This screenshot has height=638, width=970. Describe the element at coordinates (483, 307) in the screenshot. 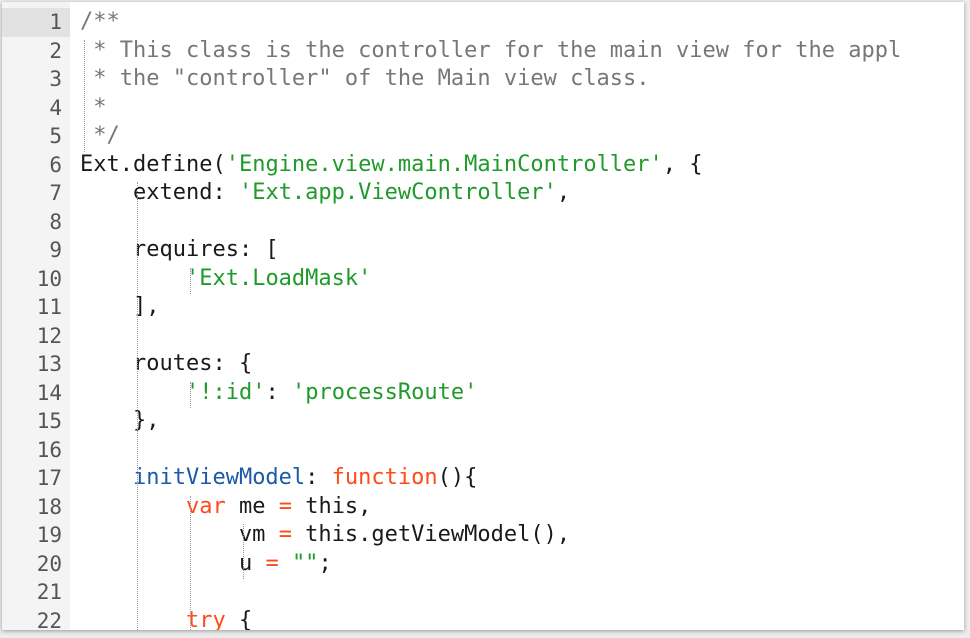

I see `code-line: 11 ],` at that location.